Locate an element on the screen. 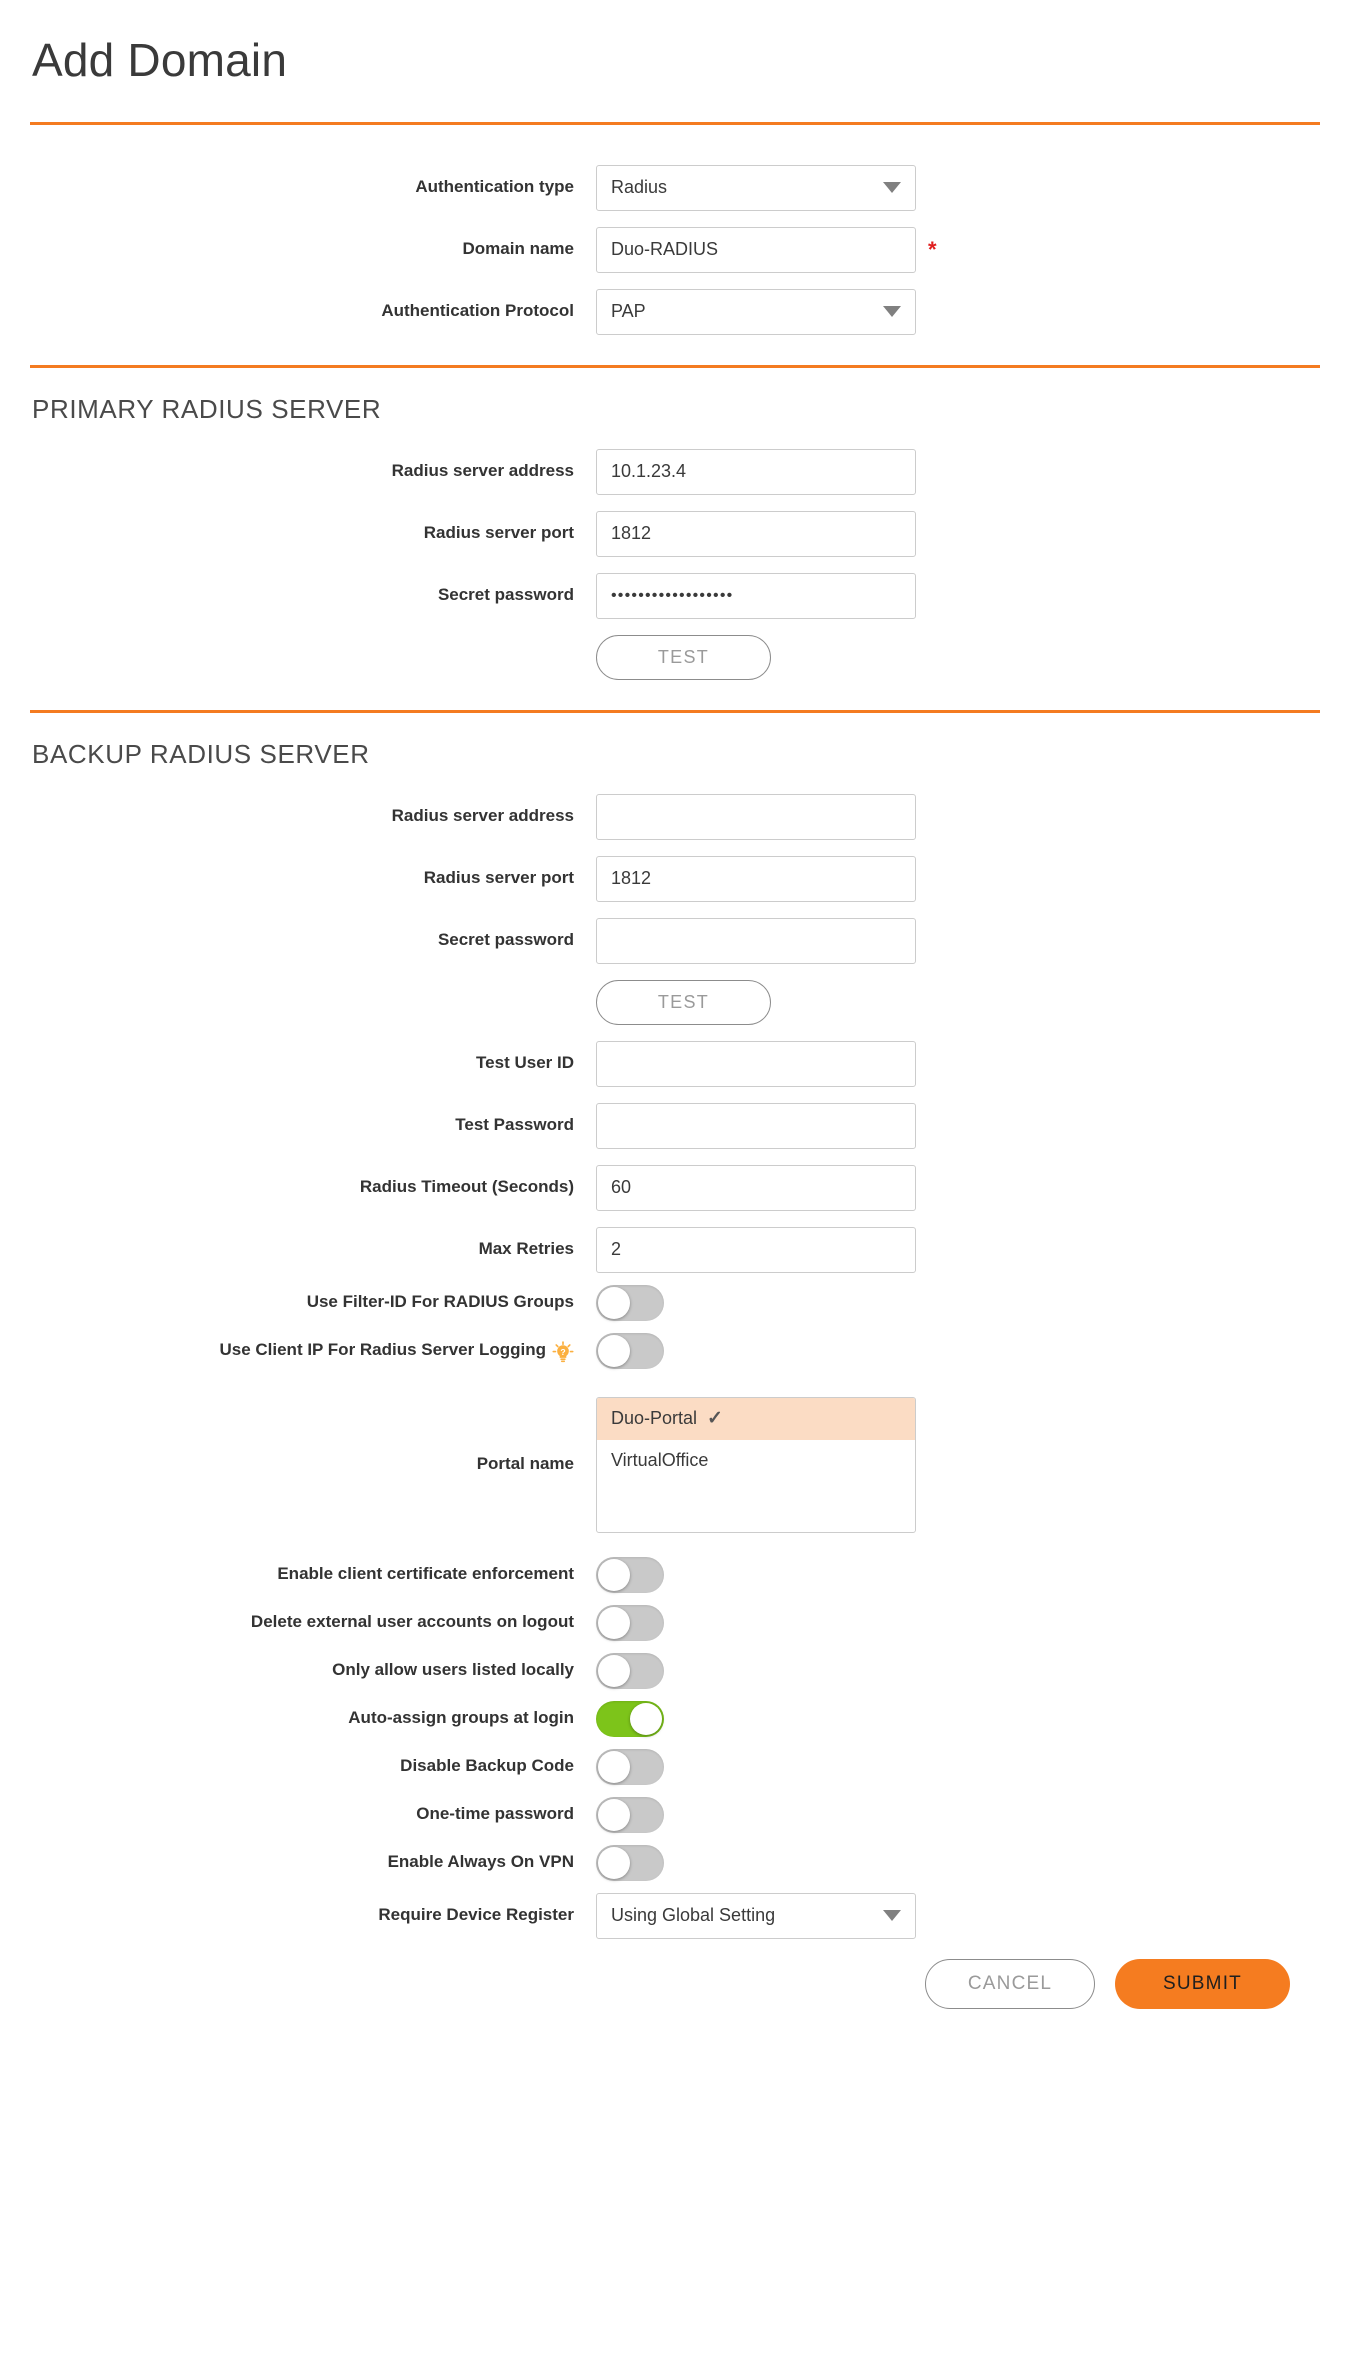 This screenshot has height=2356, width=1350. form-row-backup-server-address: Radius server address is located at coordinates (675, 816).